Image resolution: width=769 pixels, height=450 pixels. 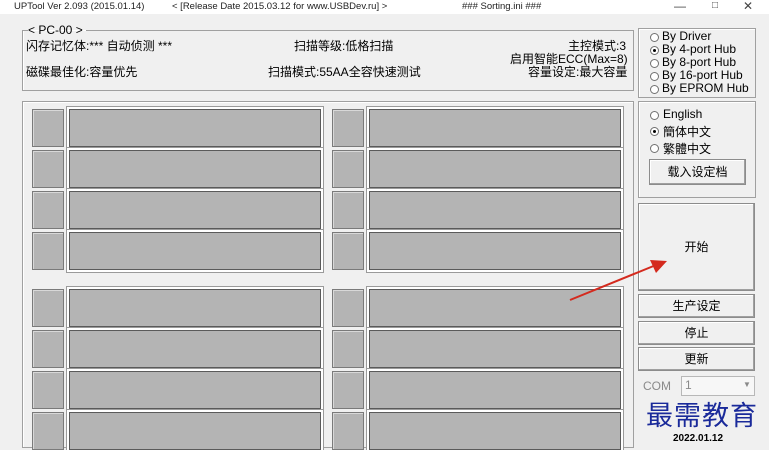 I want to click on red-arrow-icon, so click(x=618, y=280).